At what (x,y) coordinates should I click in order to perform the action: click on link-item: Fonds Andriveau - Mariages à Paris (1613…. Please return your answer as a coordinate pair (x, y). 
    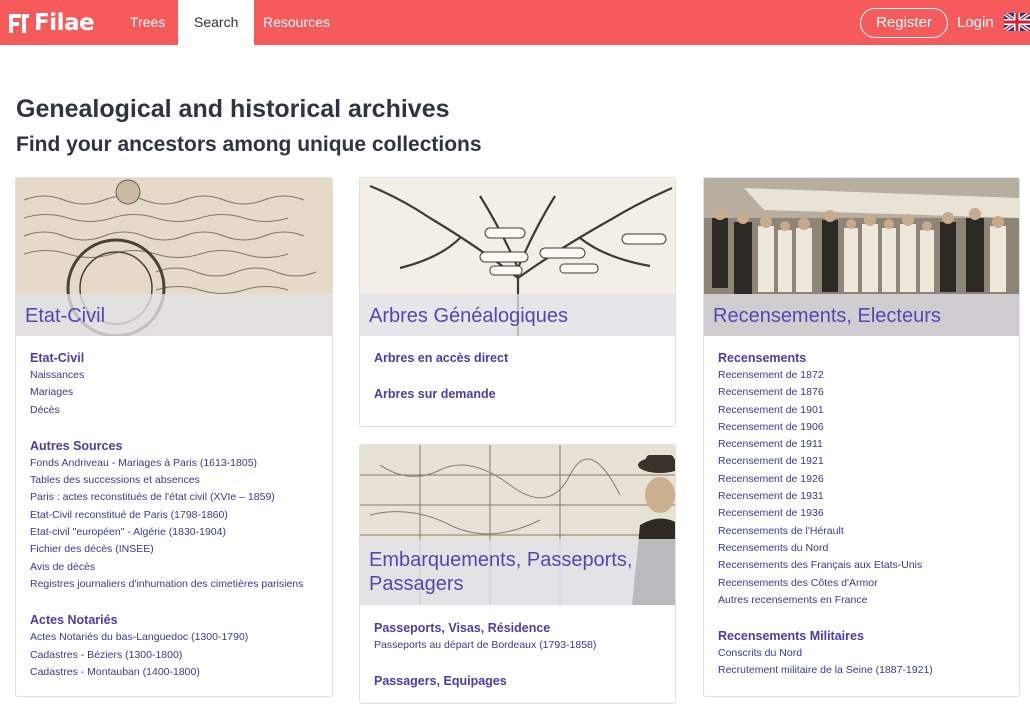
    Looking at the image, I should click on (177, 463).